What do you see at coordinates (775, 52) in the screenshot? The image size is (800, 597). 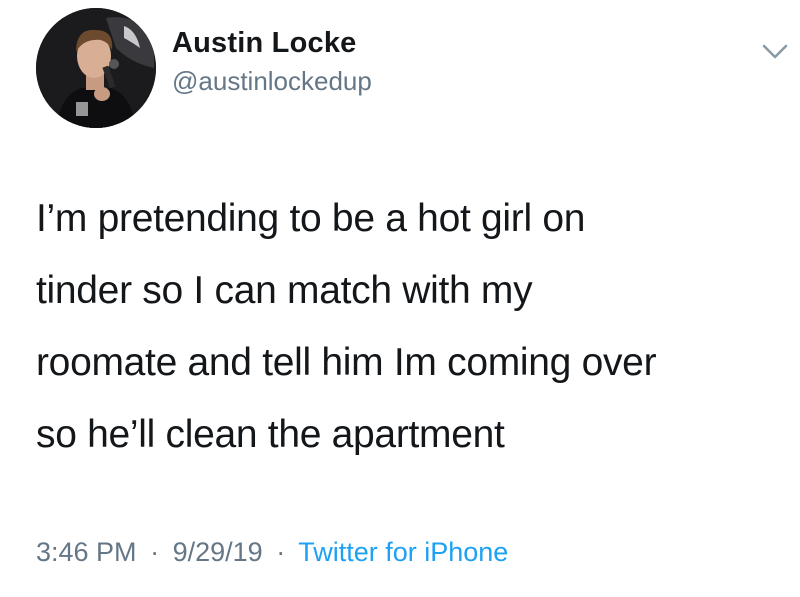 I see `chevron-down-icon` at bounding box center [775, 52].